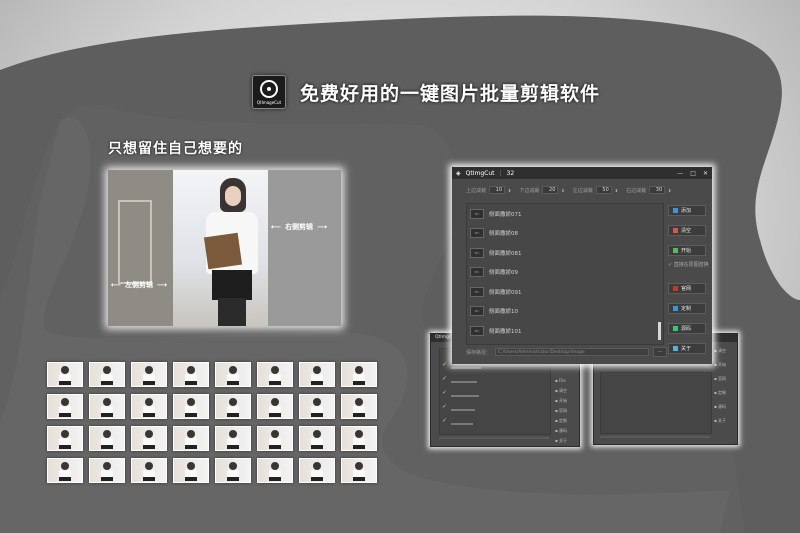 This screenshot has width=800, height=533. Describe the element at coordinates (529, 190) in the screenshot. I see `param-label: 下边减裁` at that location.